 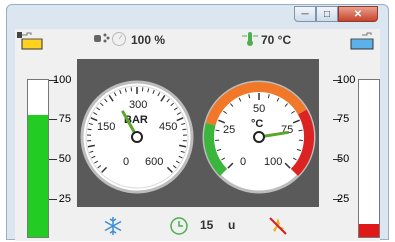 I want to click on left-scale-75: 75, so click(x=62, y=119).